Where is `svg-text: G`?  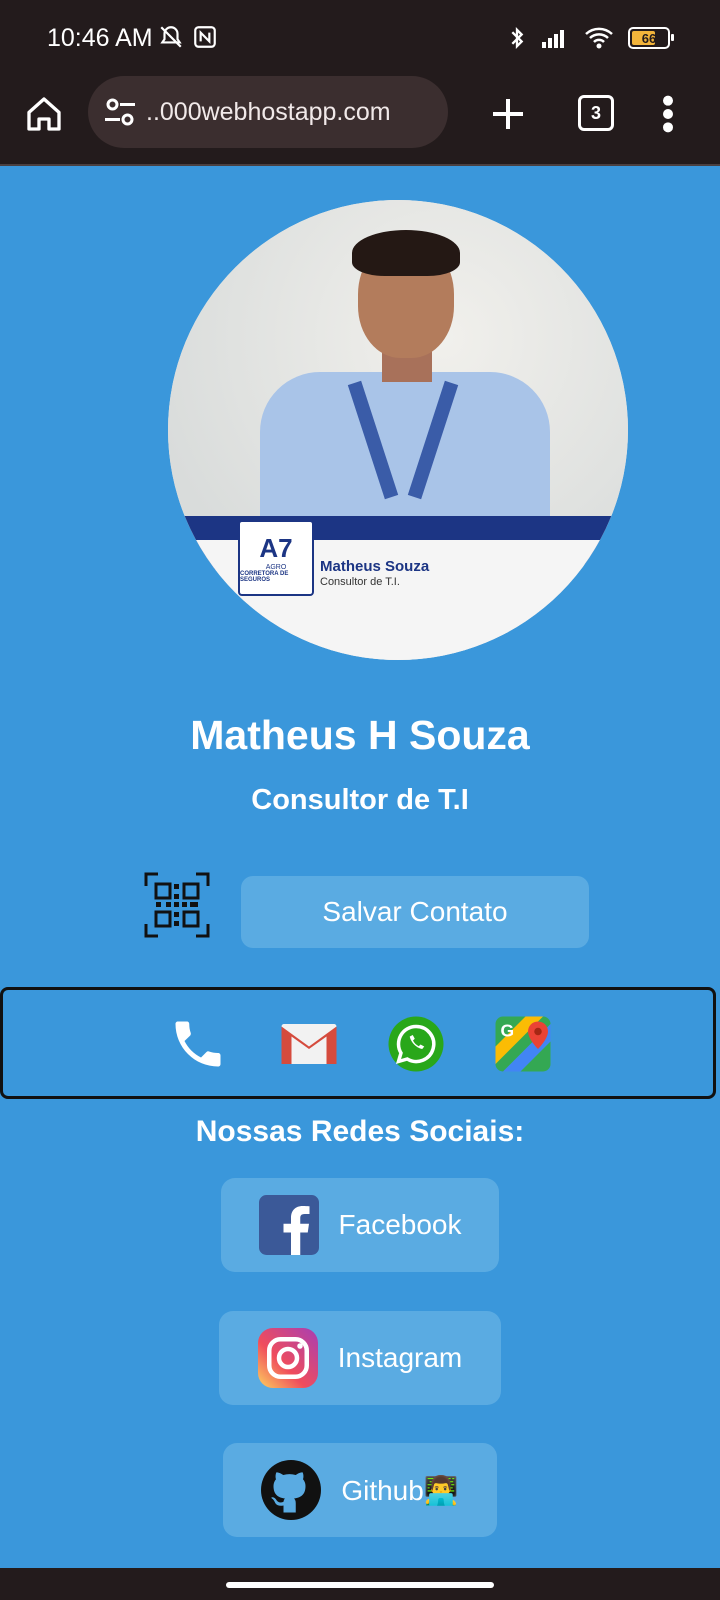
svg-text: G is located at coordinates (508, 1031).